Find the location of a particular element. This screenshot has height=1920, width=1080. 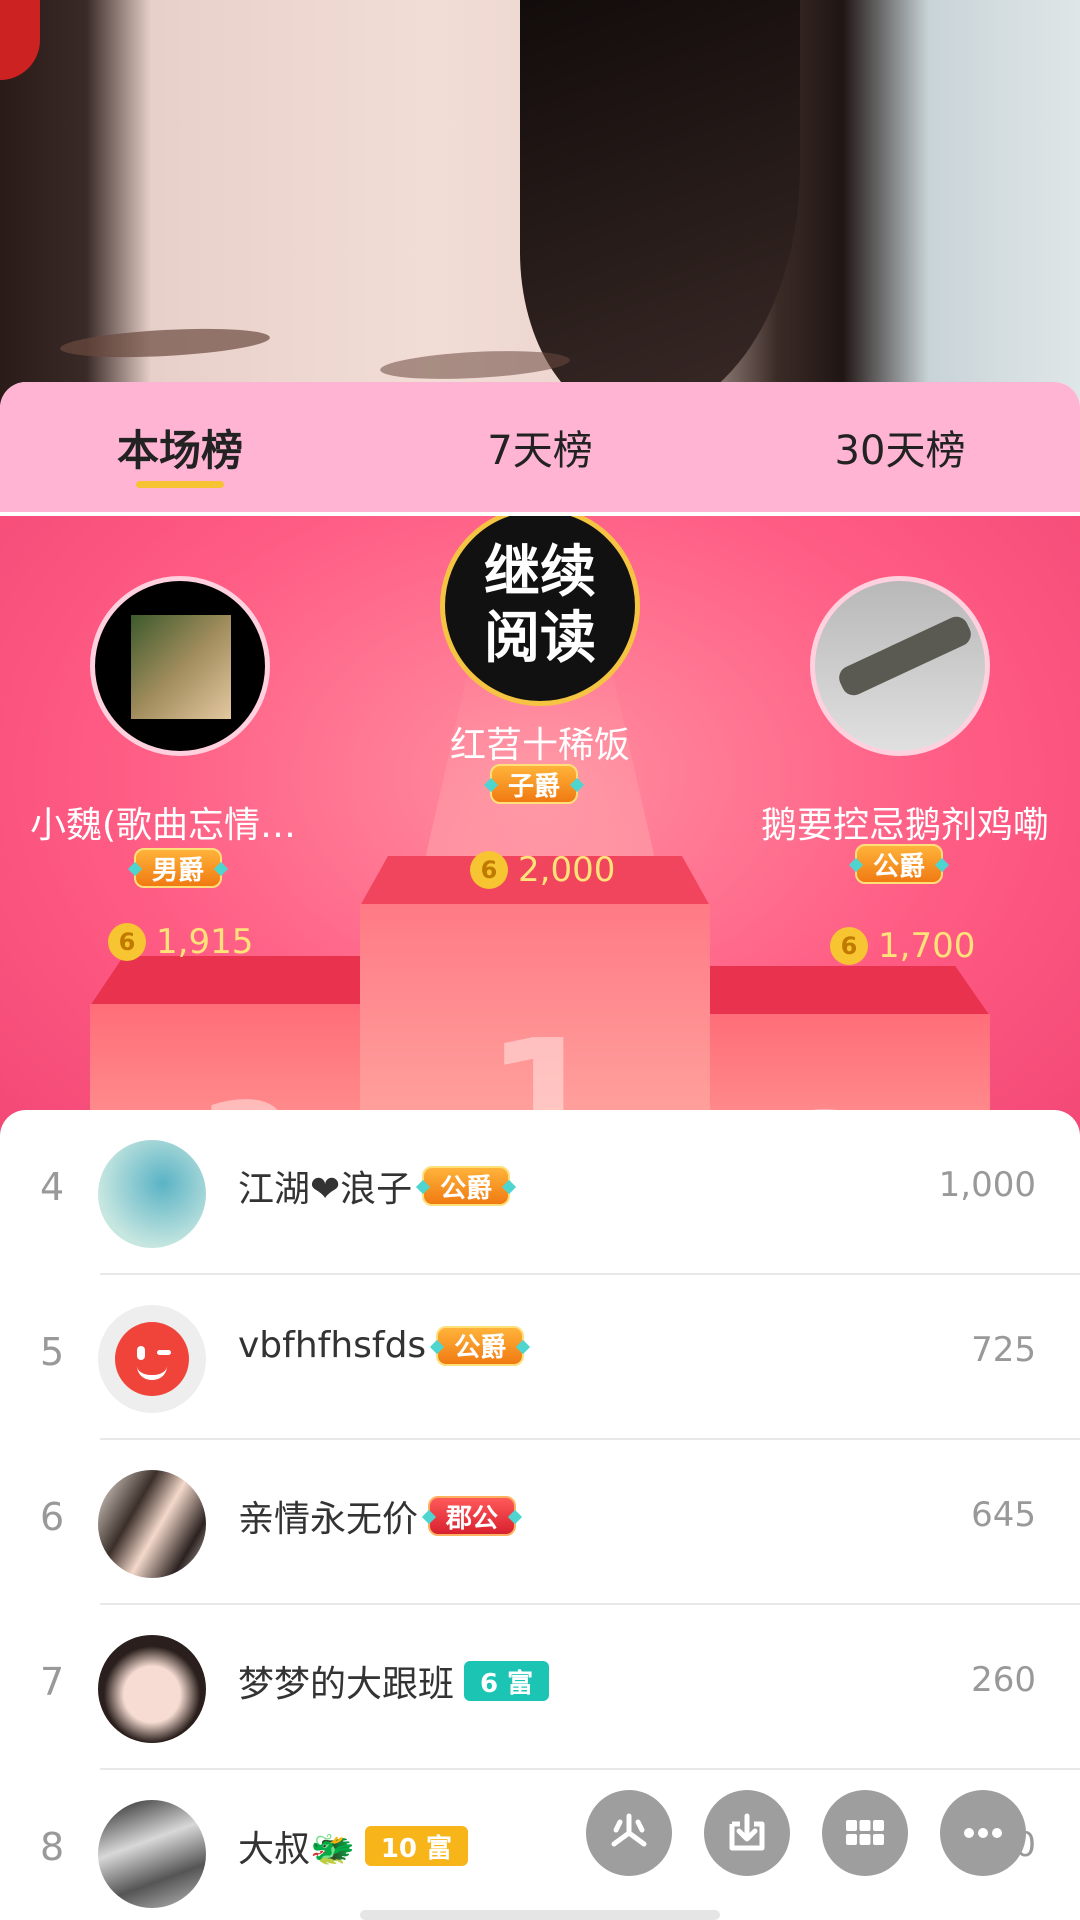

third-place-avatar is located at coordinates (900, 666).